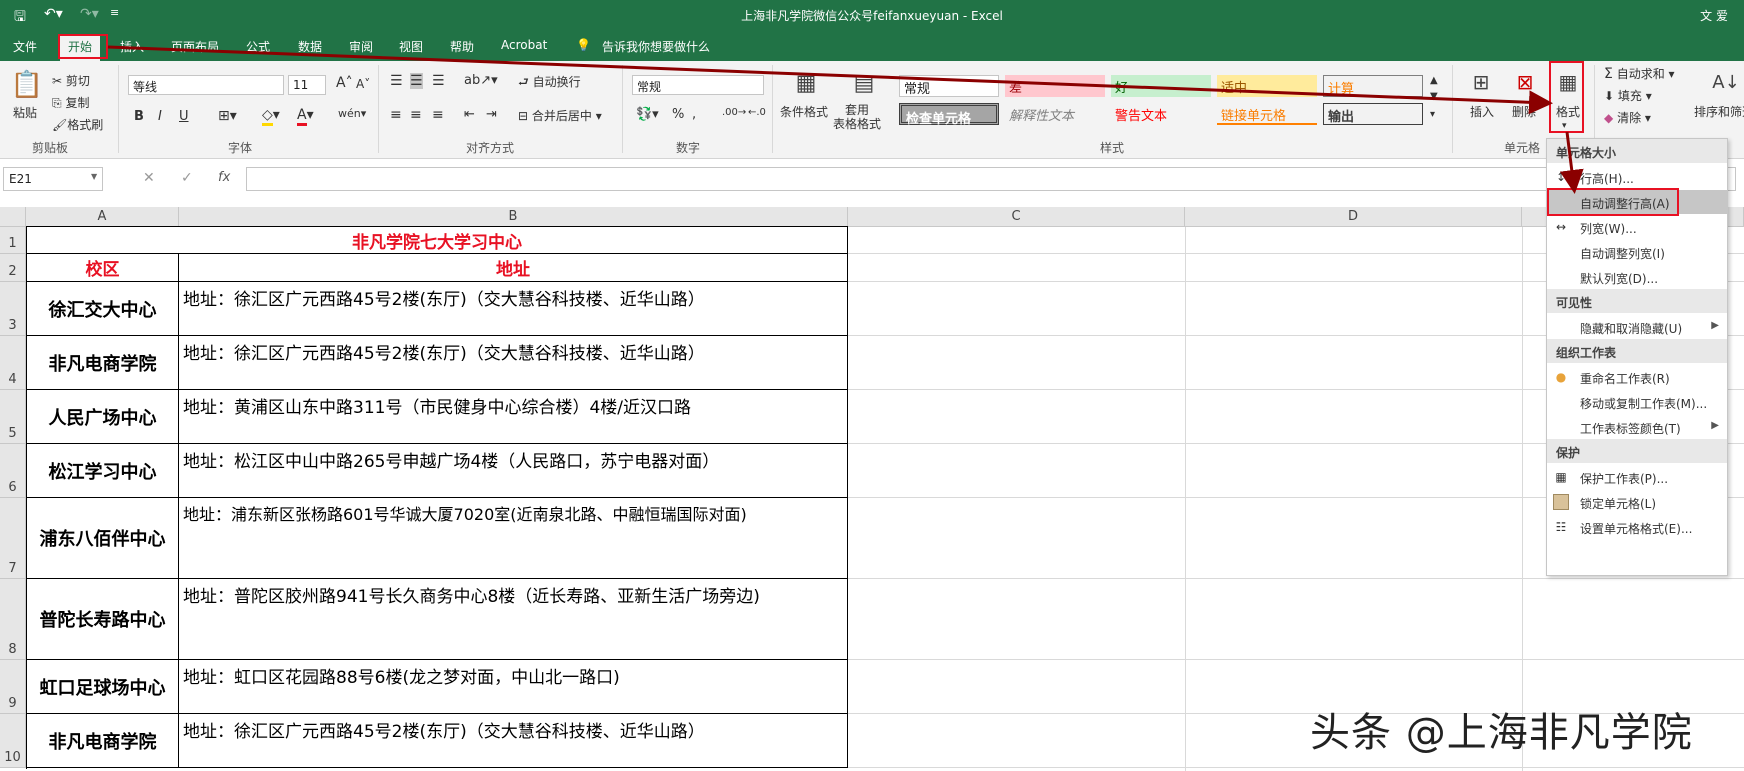  Describe the element at coordinates (1571, 162) in the screenshot. I see `arrow-format-to-autofit` at that location.